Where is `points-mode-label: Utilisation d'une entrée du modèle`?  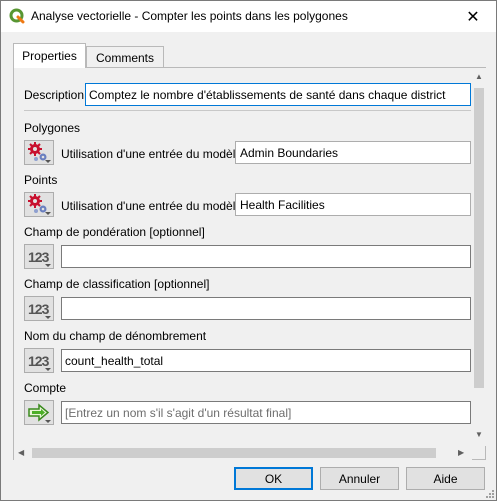
points-mode-label: Utilisation d'une entrée du modèle is located at coordinates (152, 206).